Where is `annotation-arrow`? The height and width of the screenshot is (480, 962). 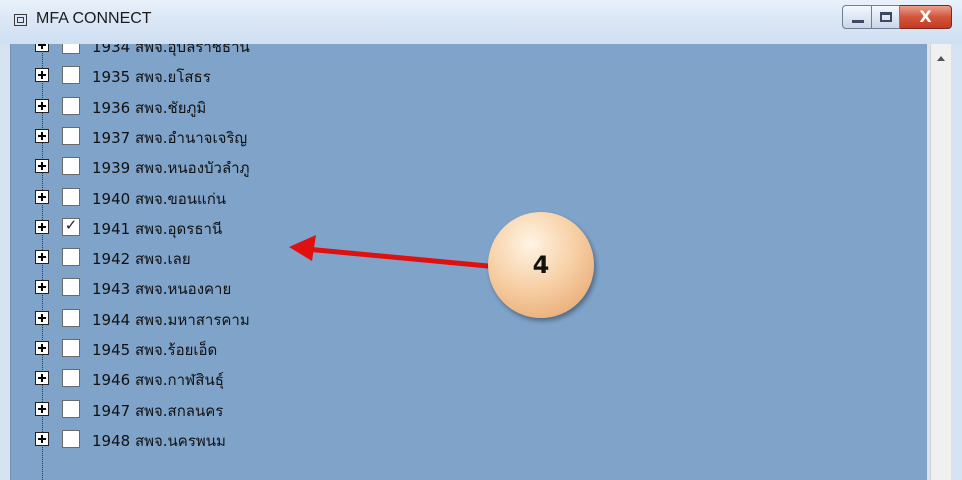 annotation-arrow is located at coordinates (390, 252).